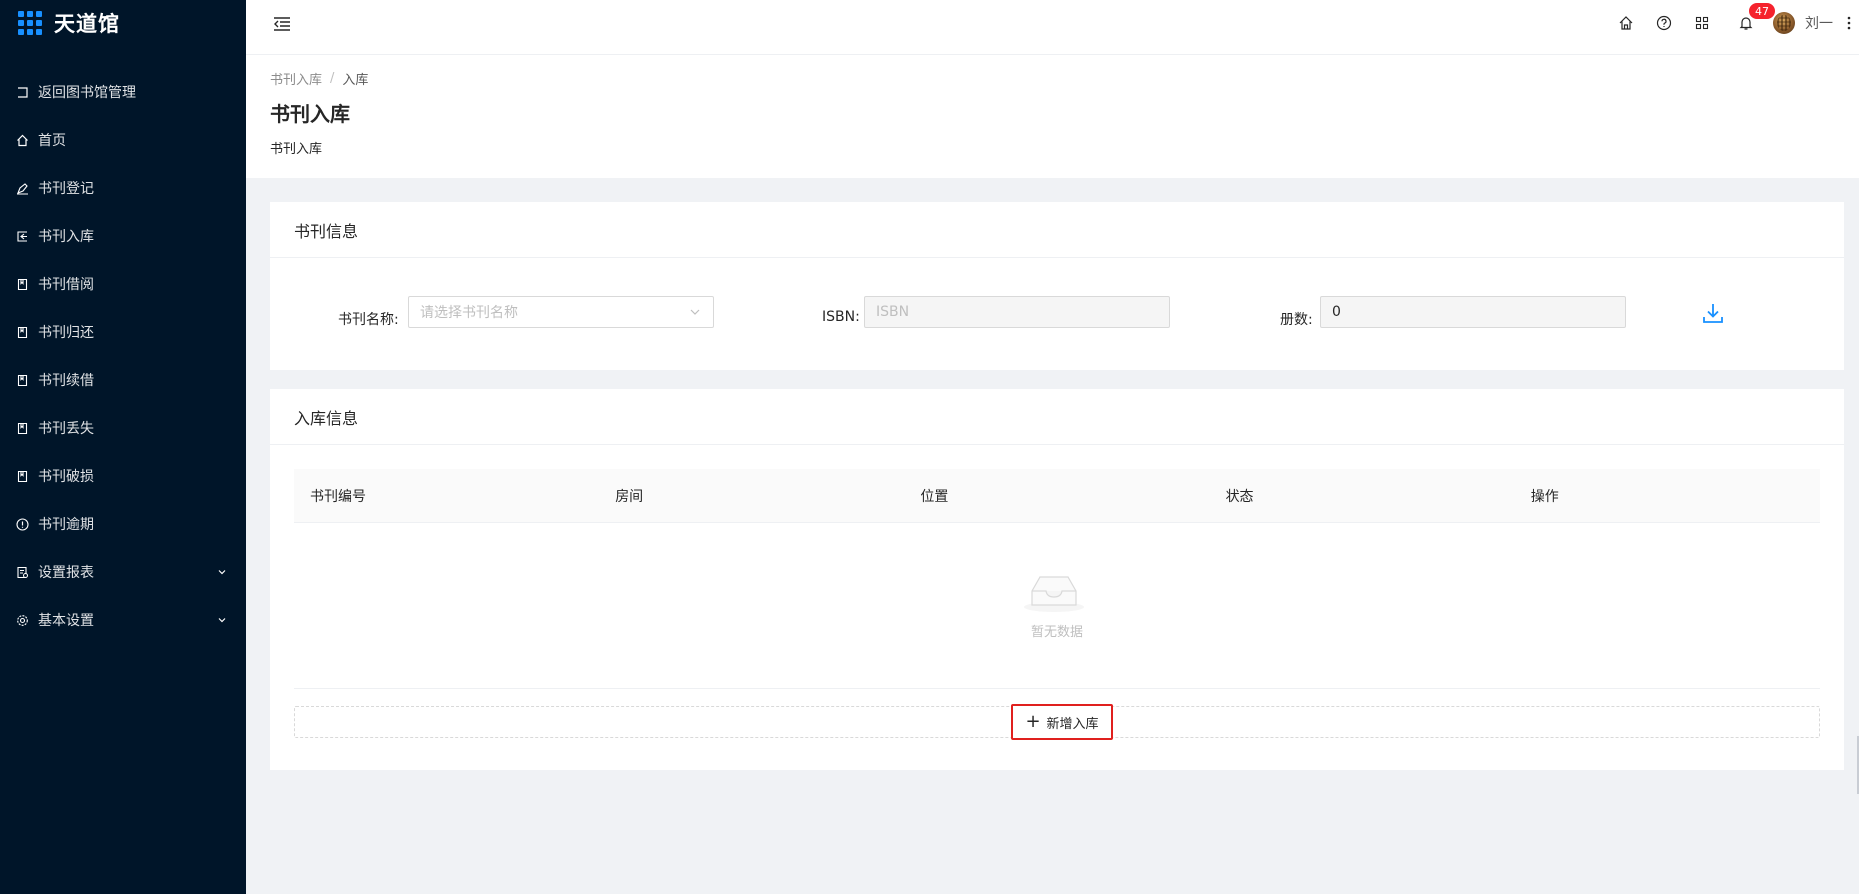 The image size is (1859, 894). What do you see at coordinates (22, 620) in the screenshot?
I see `gear-icon` at bounding box center [22, 620].